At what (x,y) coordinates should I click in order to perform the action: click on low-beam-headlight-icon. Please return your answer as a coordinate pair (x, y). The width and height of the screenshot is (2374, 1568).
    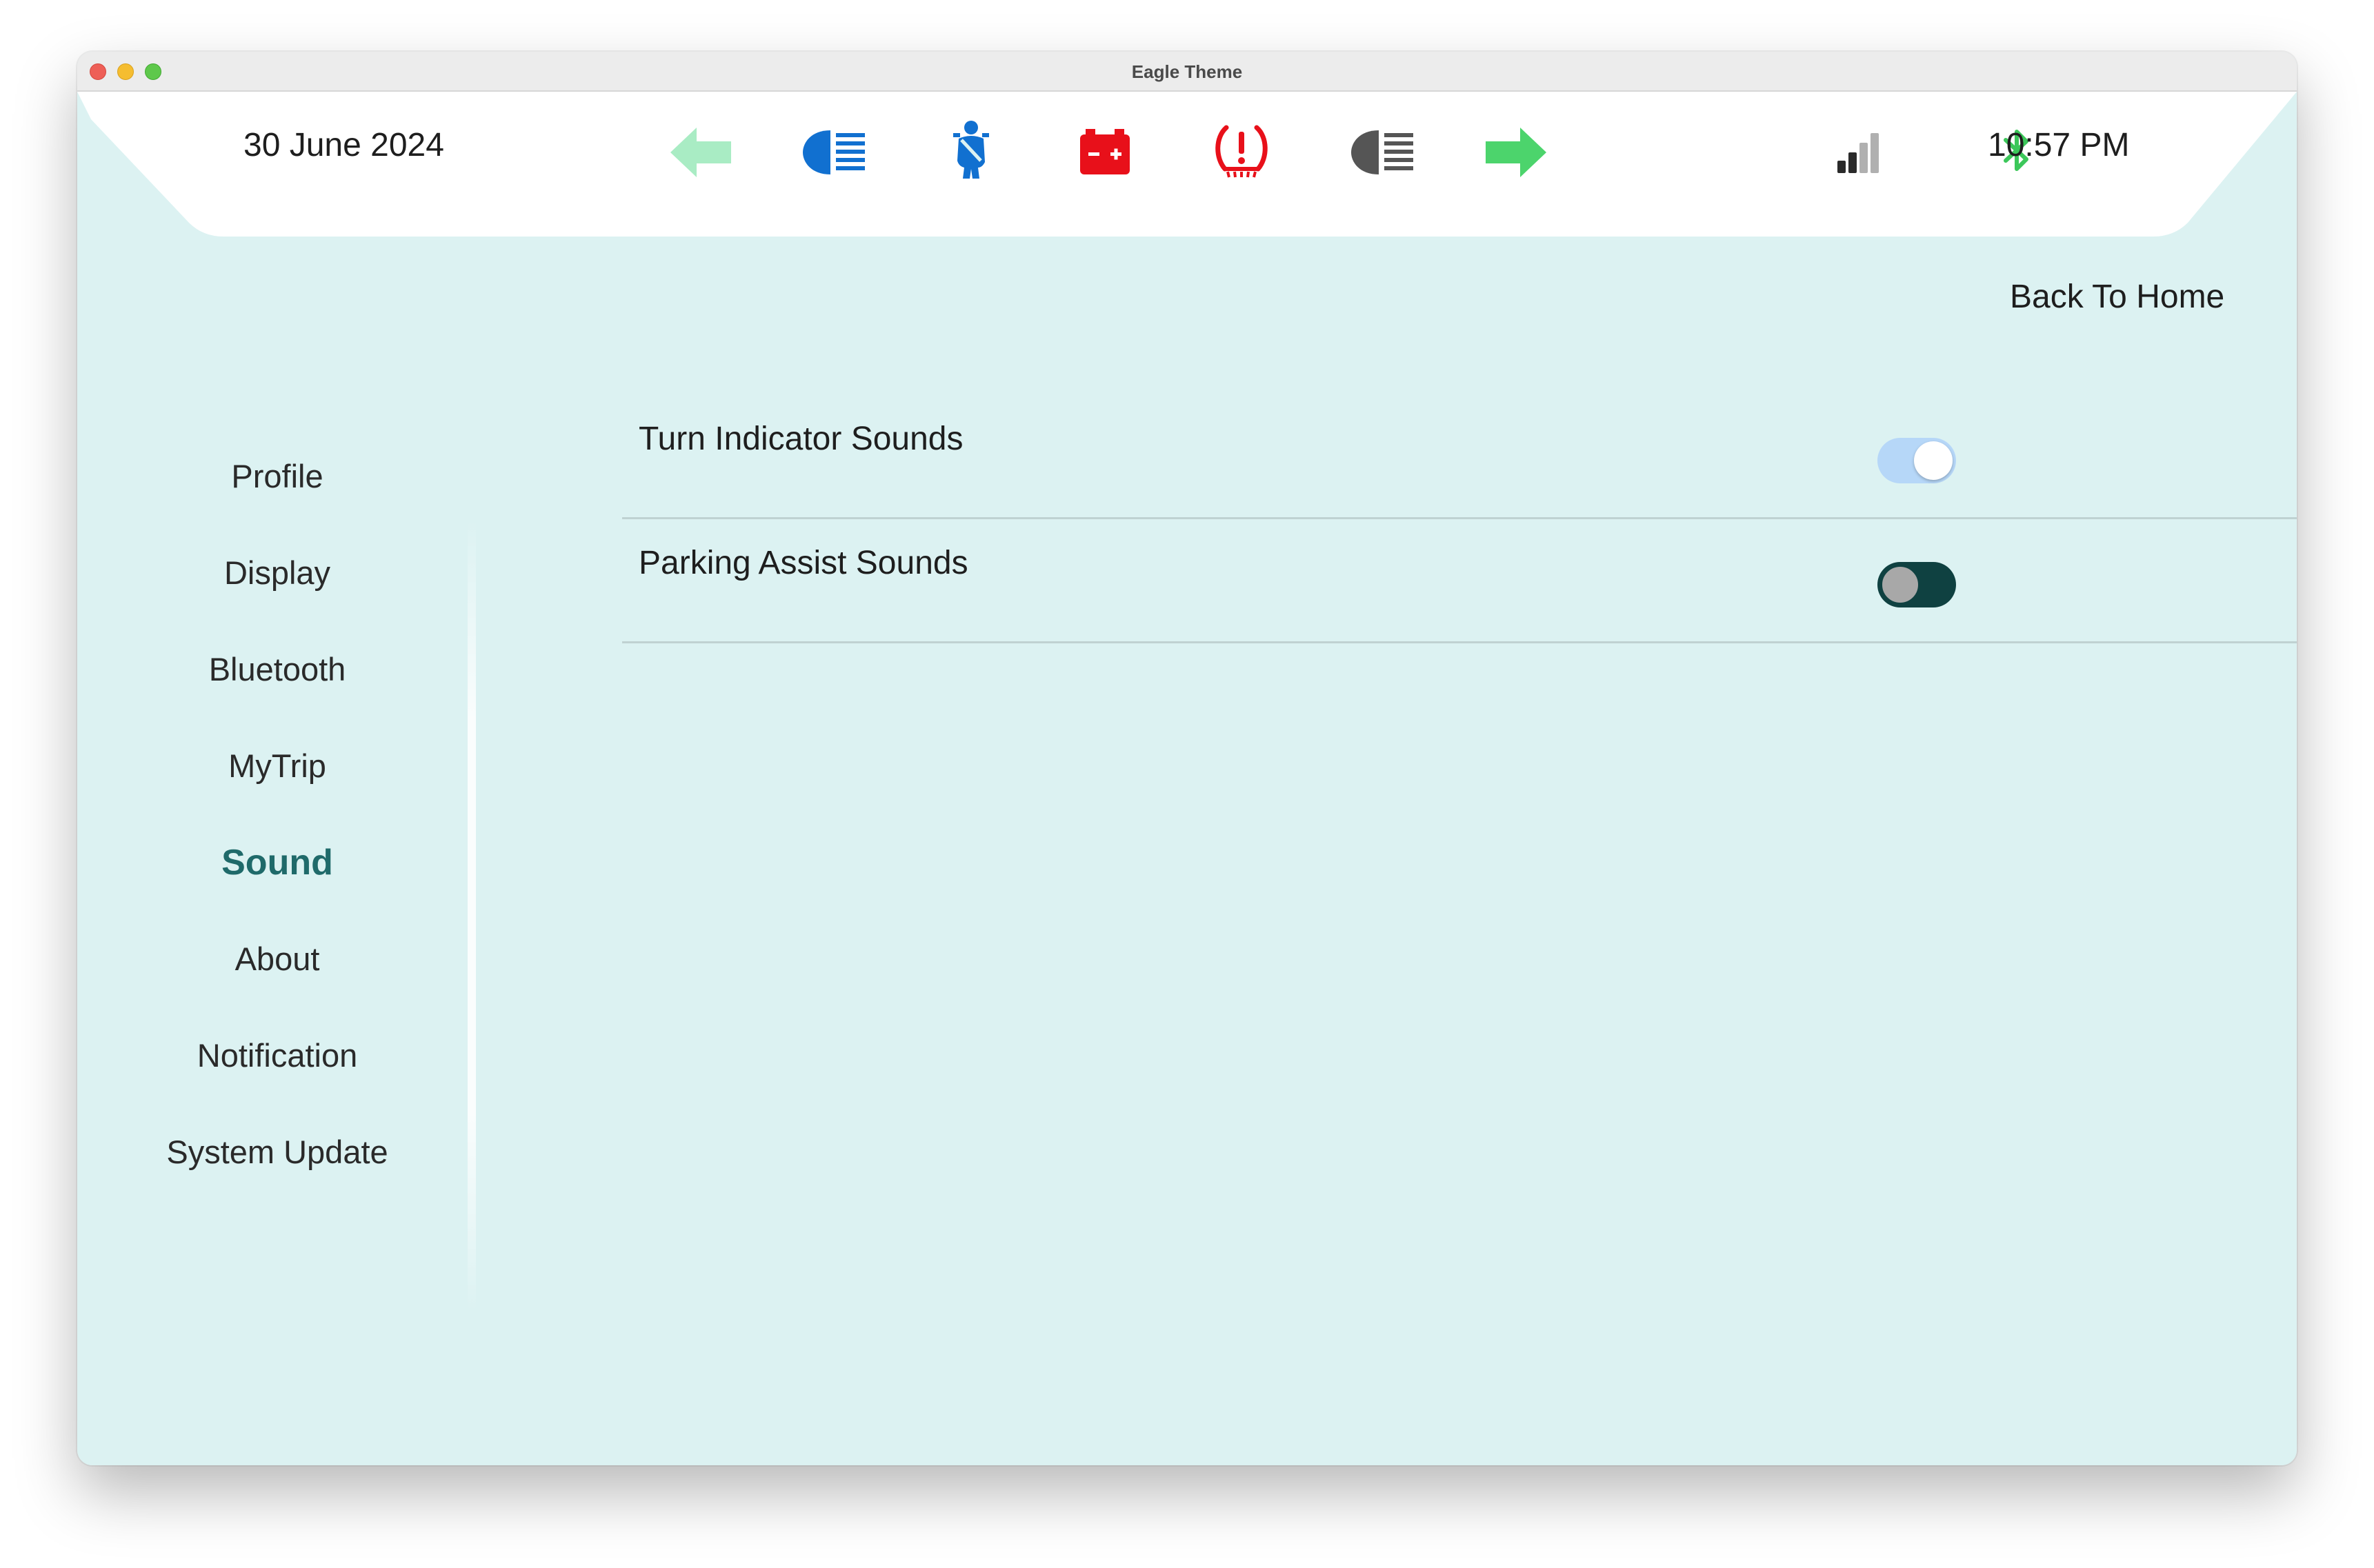
    Looking at the image, I should click on (1382, 152).